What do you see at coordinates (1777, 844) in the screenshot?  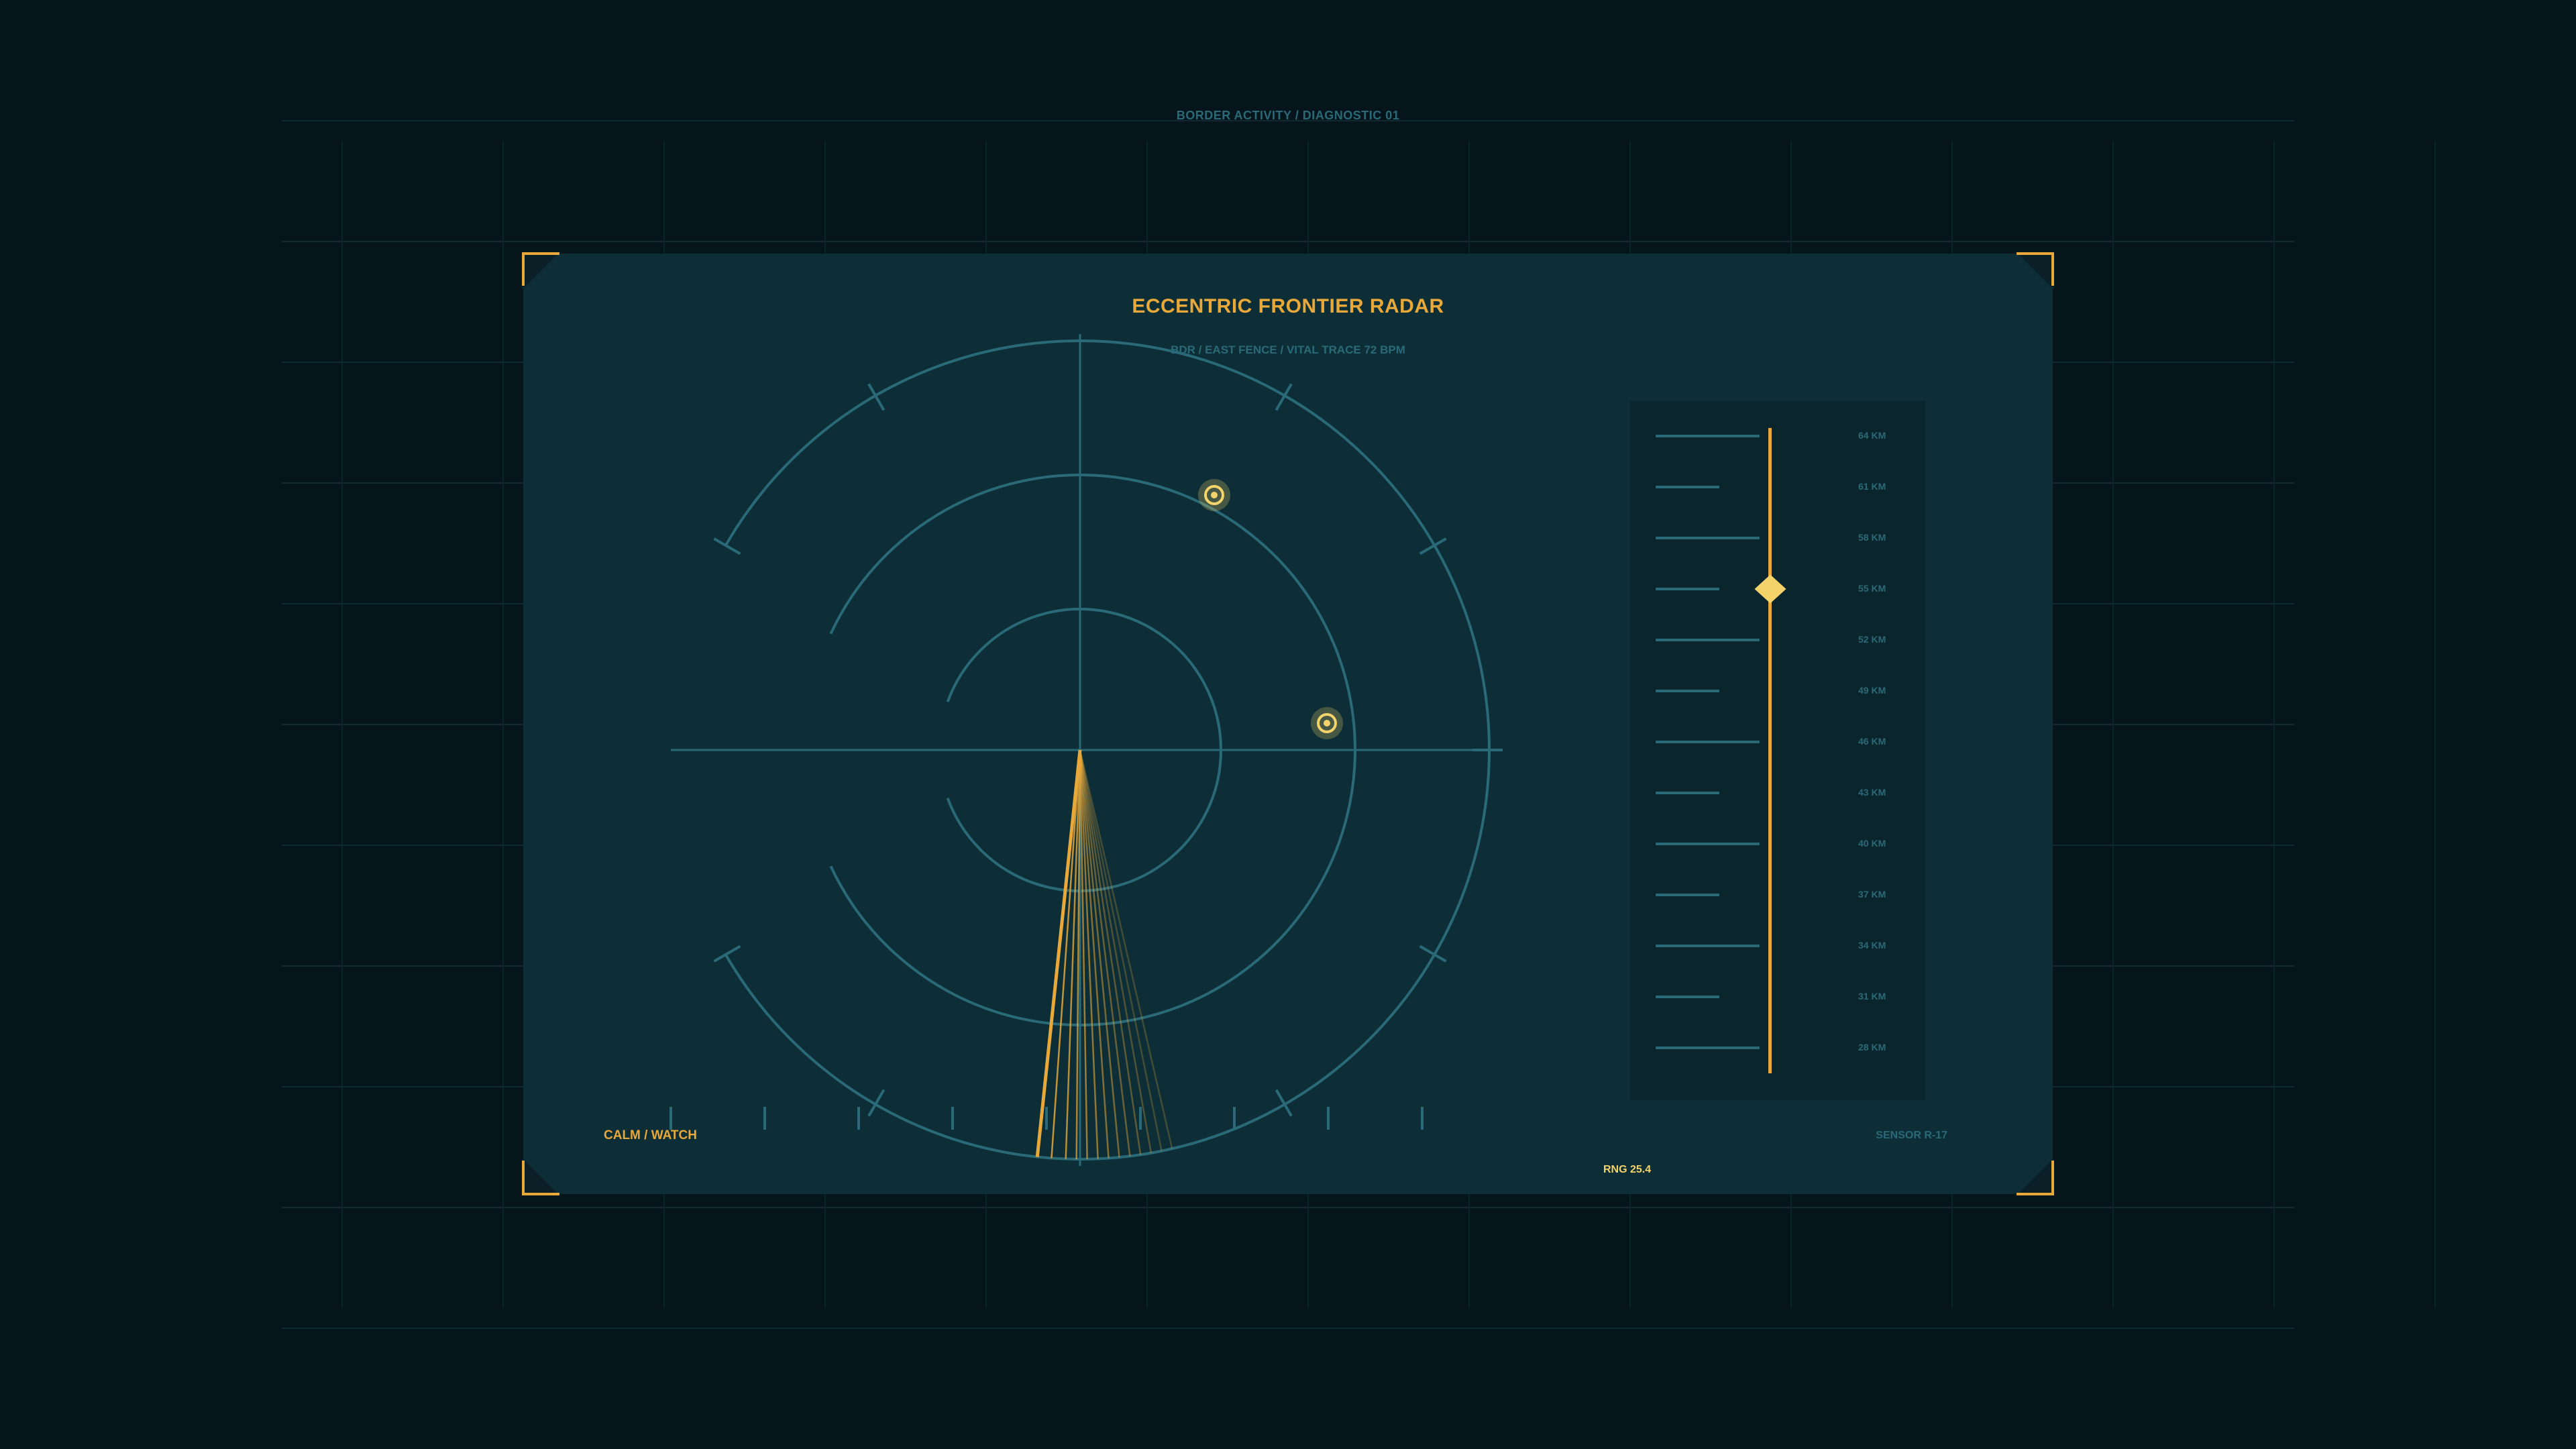 I see `range-scale-row: 40 KM` at bounding box center [1777, 844].